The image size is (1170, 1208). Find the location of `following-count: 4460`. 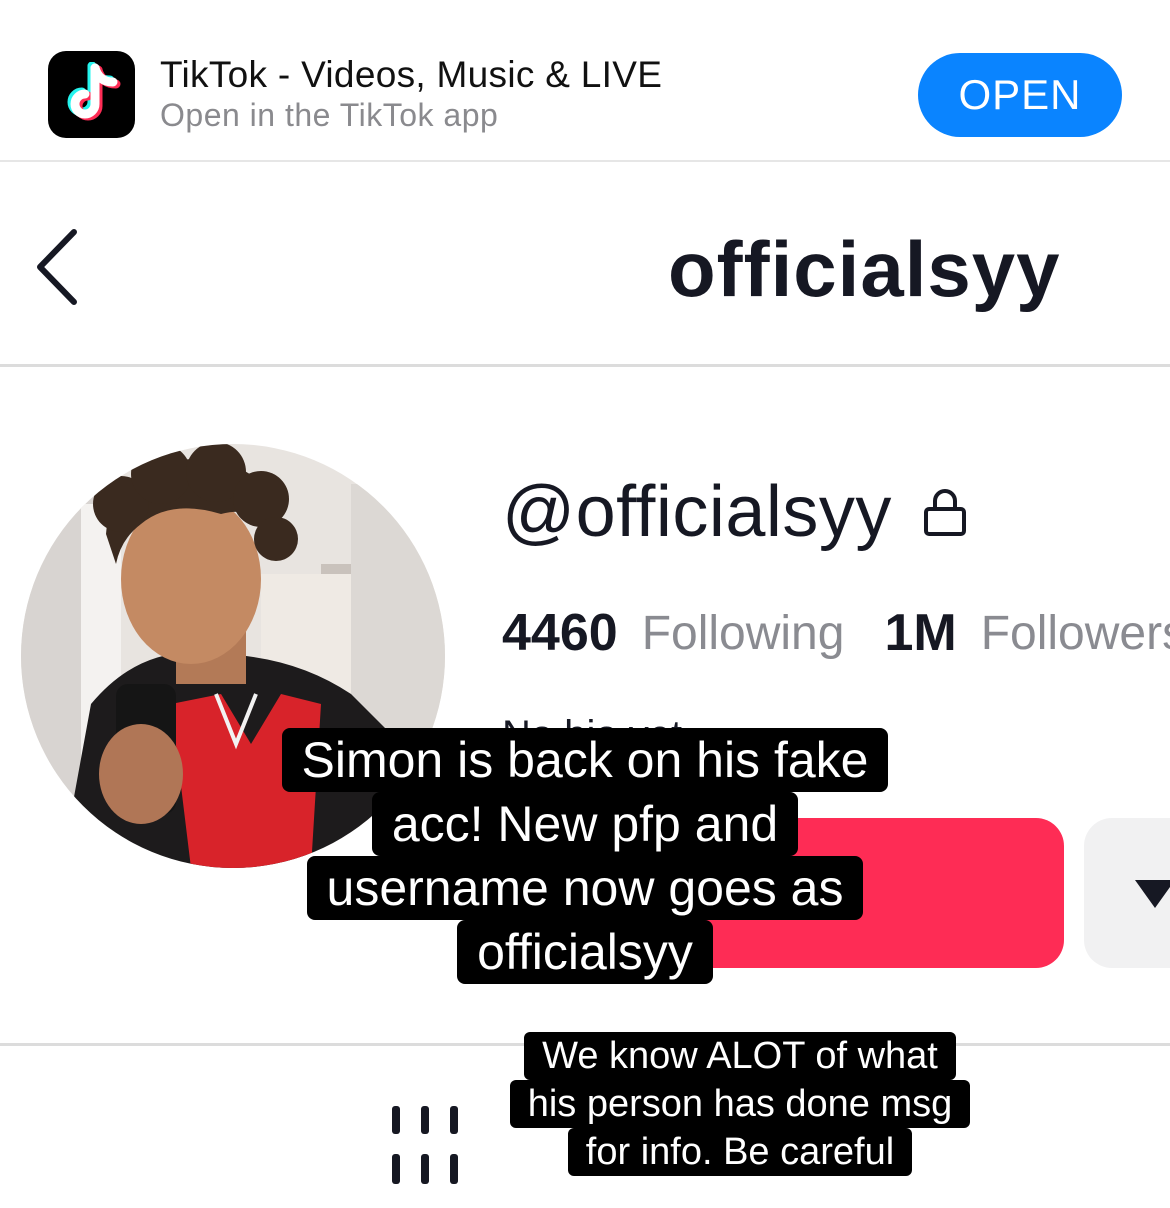

following-count: 4460 is located at coordinates (560, 633).